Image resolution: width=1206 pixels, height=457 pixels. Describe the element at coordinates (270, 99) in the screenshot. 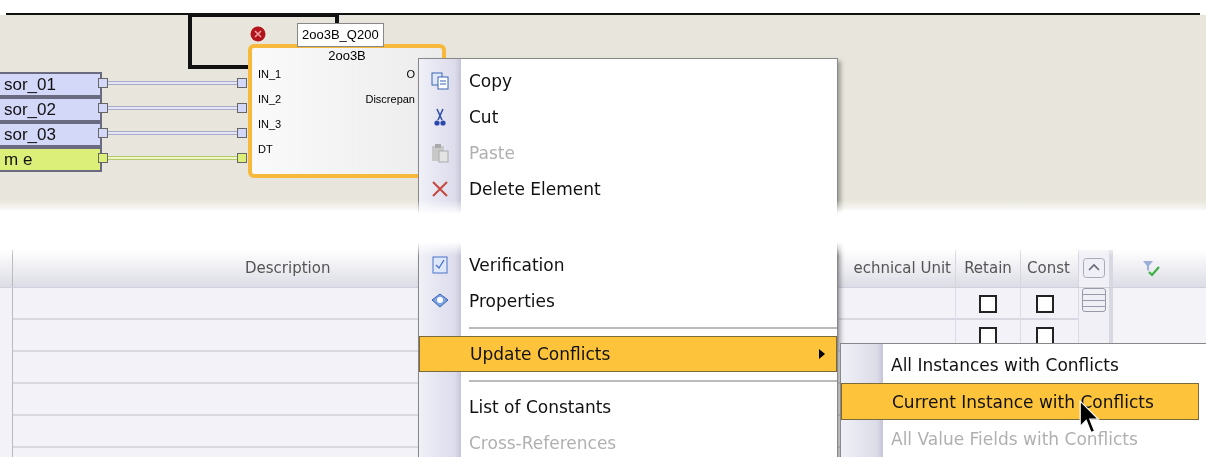

I see `input-label: IN_2` at that location.